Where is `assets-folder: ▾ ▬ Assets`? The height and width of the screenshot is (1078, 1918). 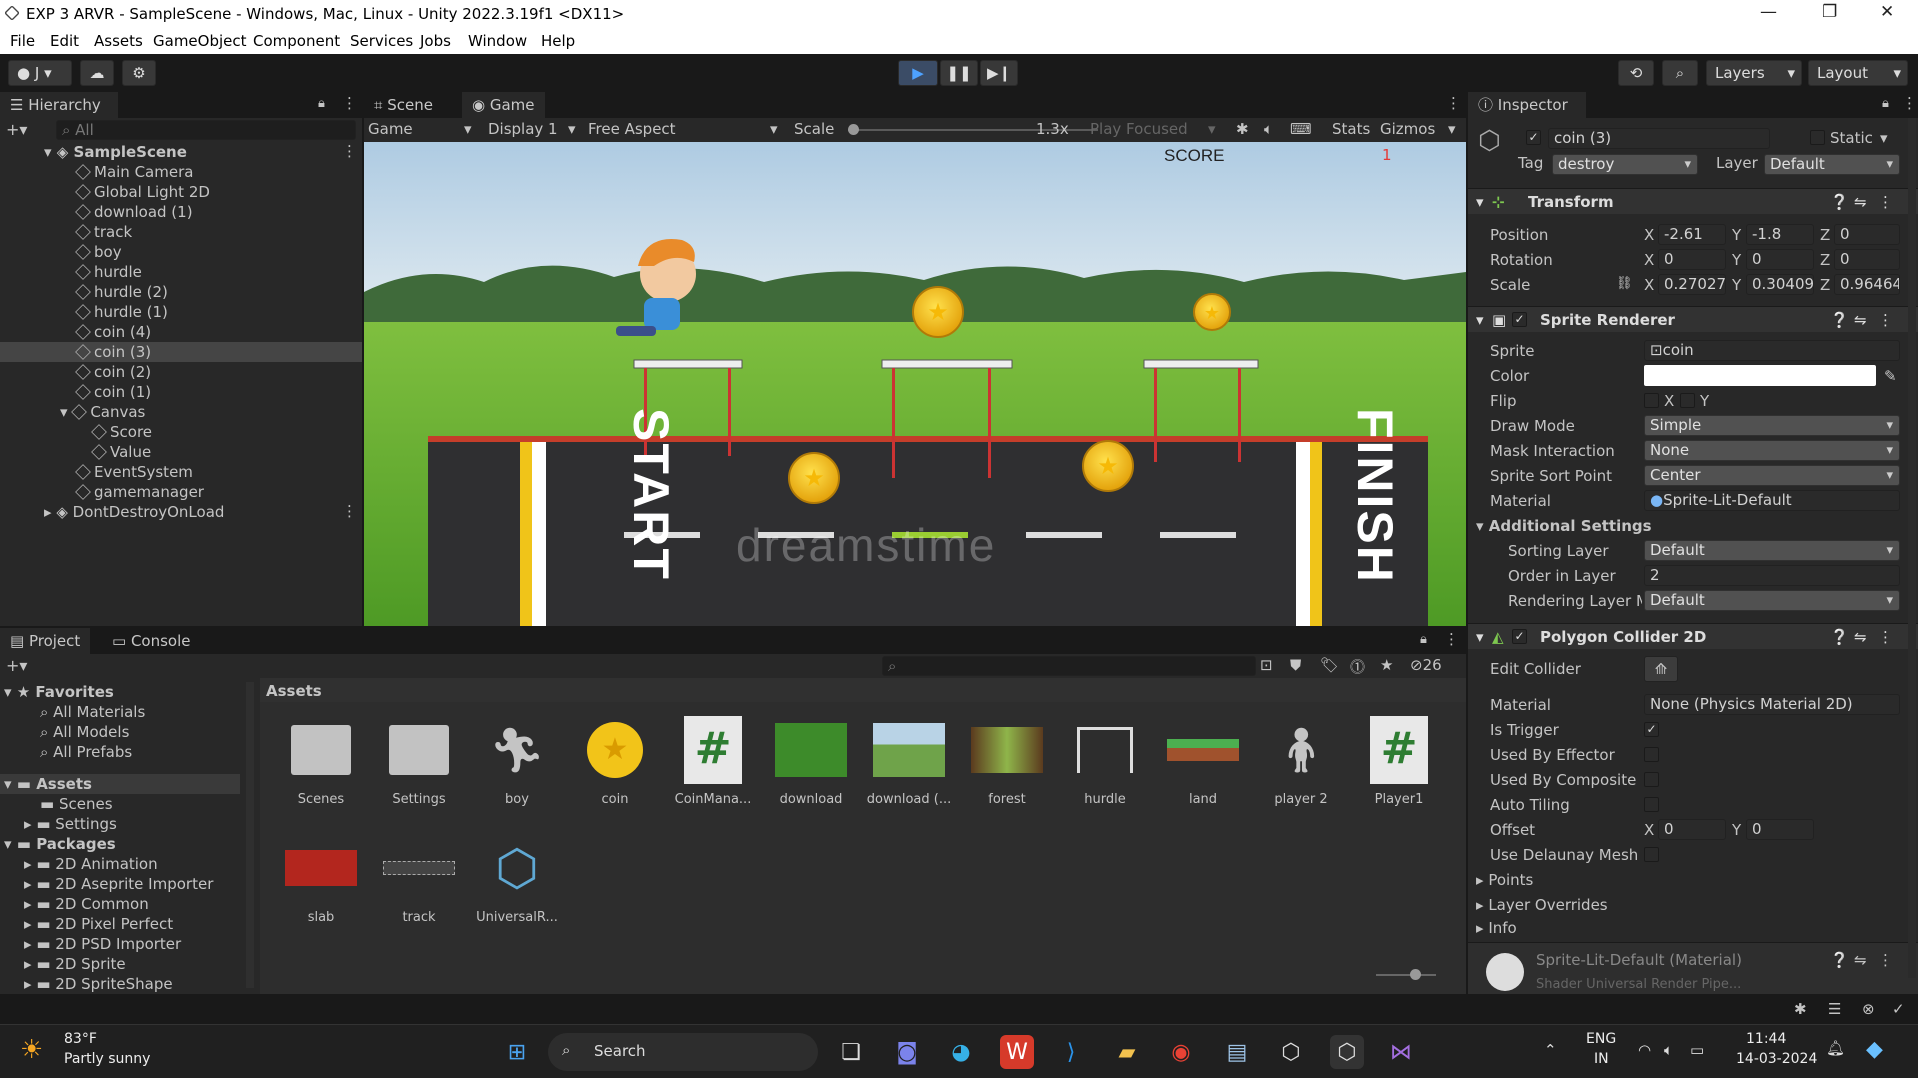
assets-folder: ▾ ▬ Assets is located at coordinates (48, 784).